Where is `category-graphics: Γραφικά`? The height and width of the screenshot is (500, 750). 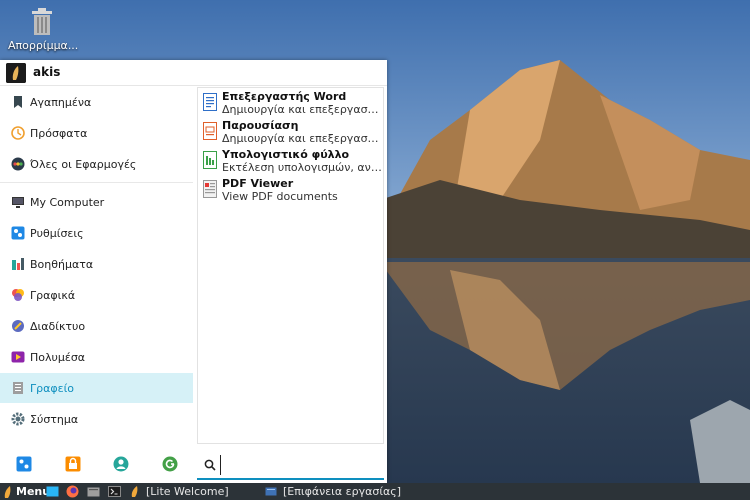 category-graphics: Γραφικά is located at coordinates (96, 295).